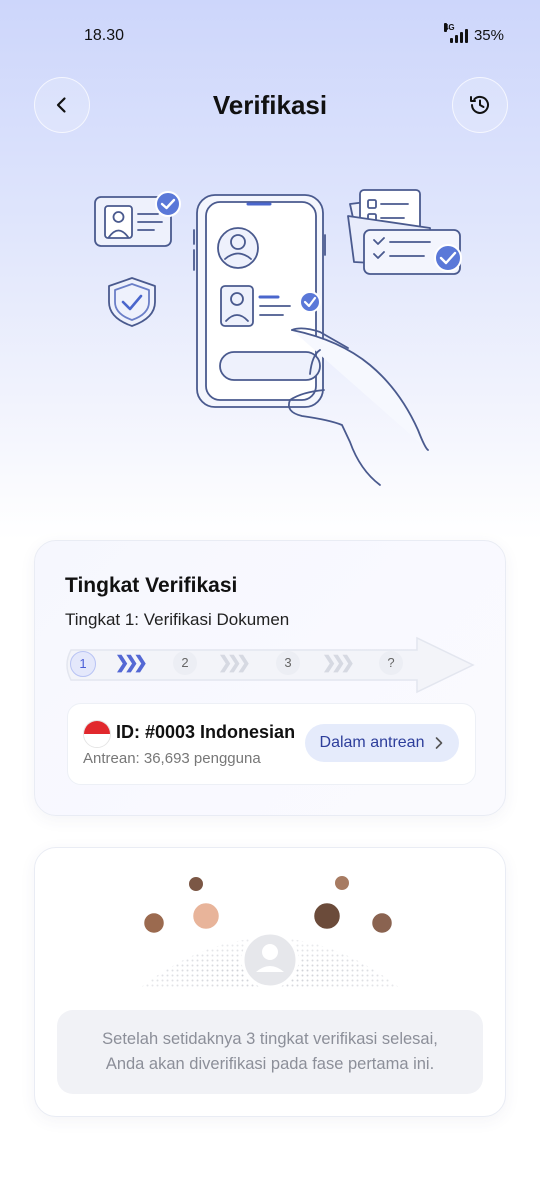  I want to click on history-clock-icon, so click(479, 104).